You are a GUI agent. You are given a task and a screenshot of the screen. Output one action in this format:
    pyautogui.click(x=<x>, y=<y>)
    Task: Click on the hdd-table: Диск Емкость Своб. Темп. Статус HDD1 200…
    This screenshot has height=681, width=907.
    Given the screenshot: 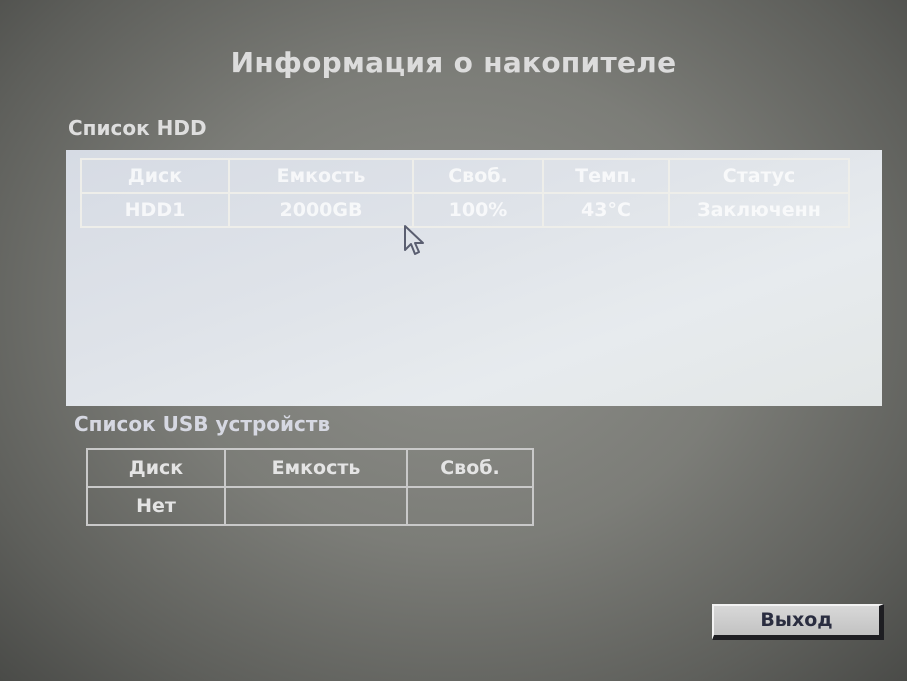 What is the action you would take?
    pyautogui.click(x=465, y=193)
    